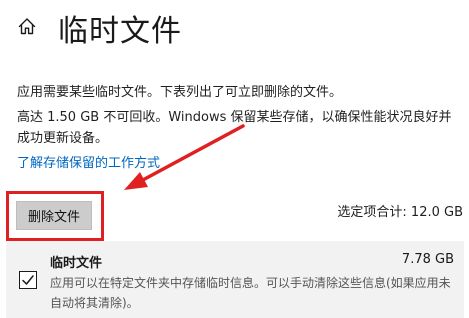 The height and width of the screenshot is (318, 469). What do you see at coordinates (427, 259) in the screenshot?
I see `item-size: 7.78 GB` at bounding box center [427, 259].